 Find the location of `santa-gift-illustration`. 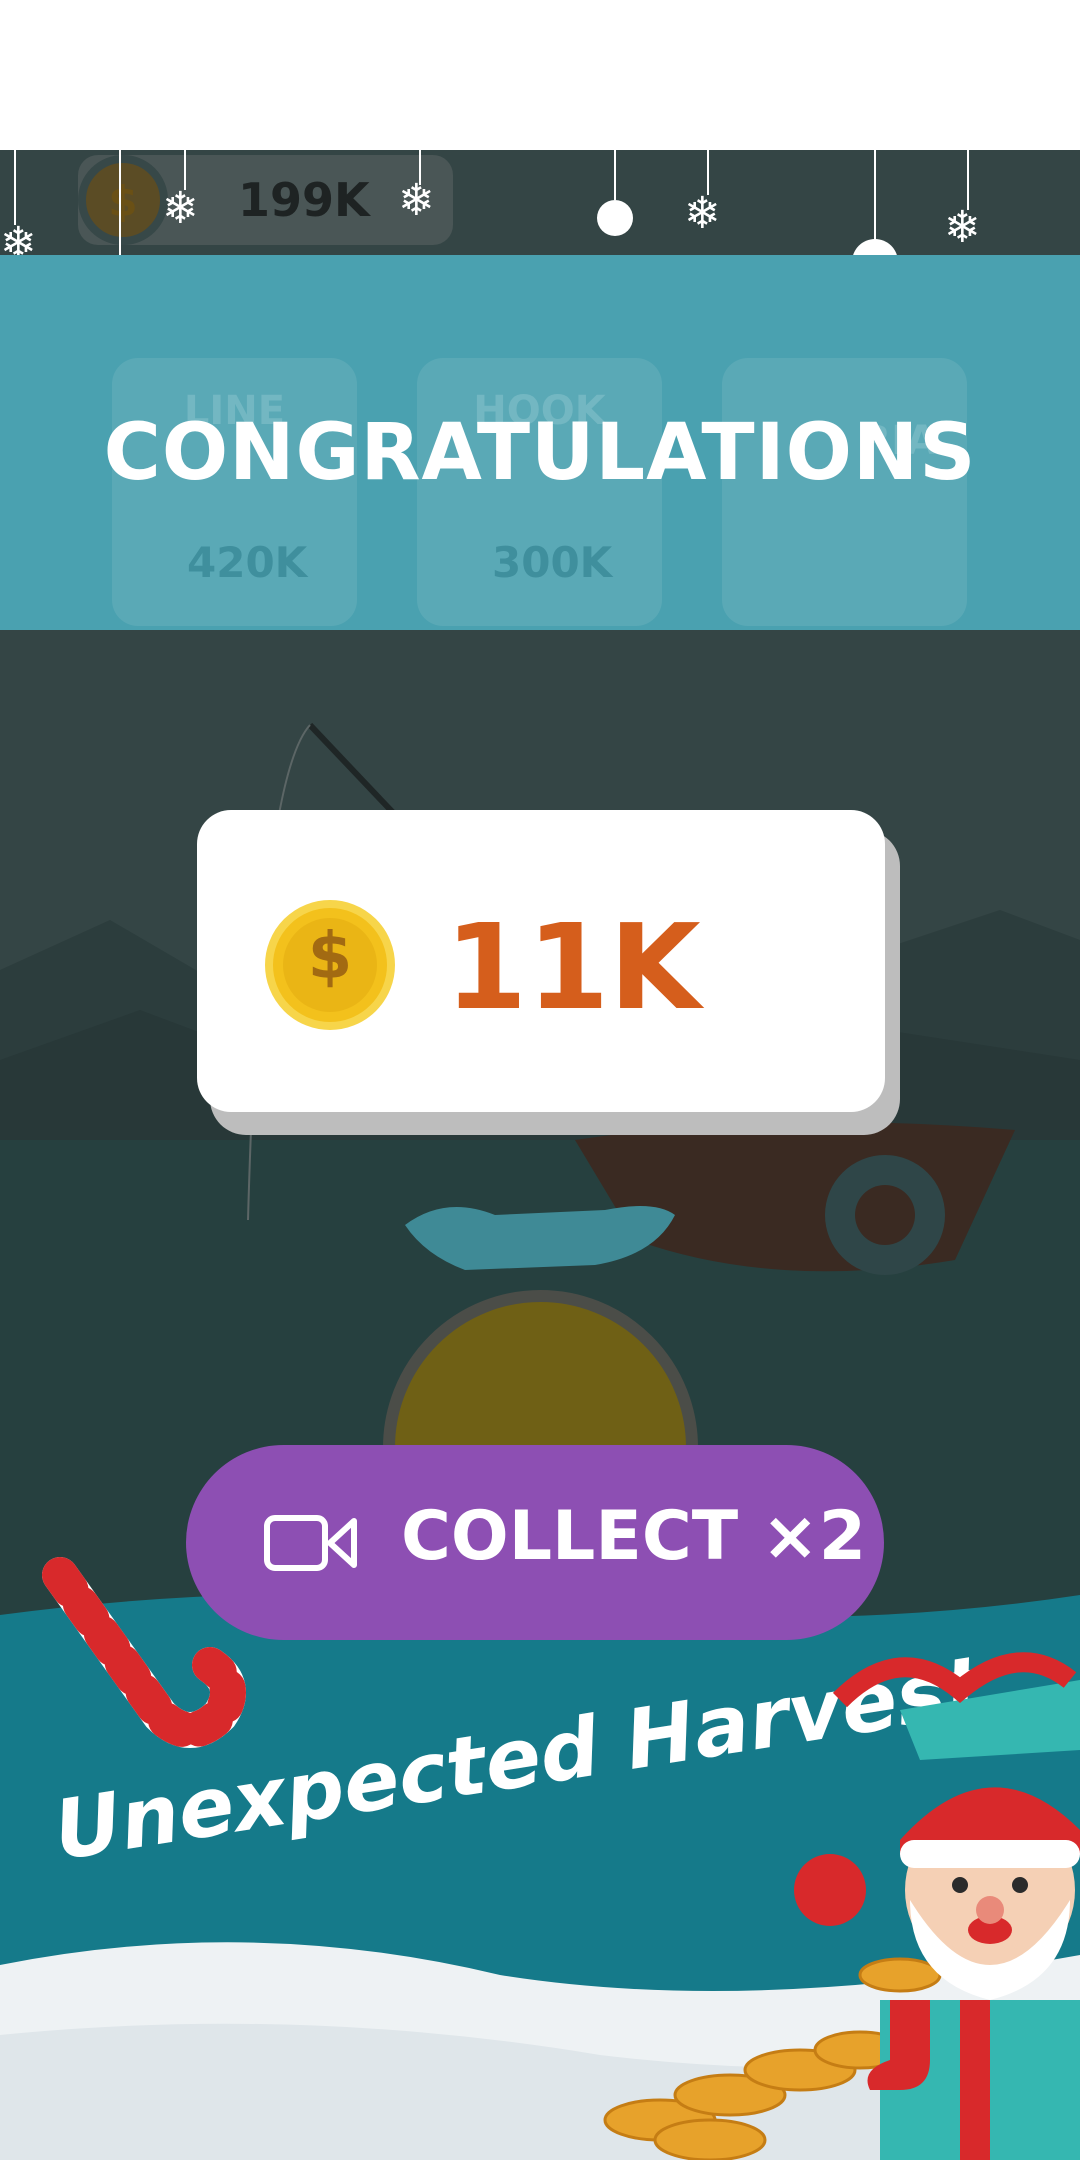

santa-gift-illustration is located at coordinates (841, 1906).